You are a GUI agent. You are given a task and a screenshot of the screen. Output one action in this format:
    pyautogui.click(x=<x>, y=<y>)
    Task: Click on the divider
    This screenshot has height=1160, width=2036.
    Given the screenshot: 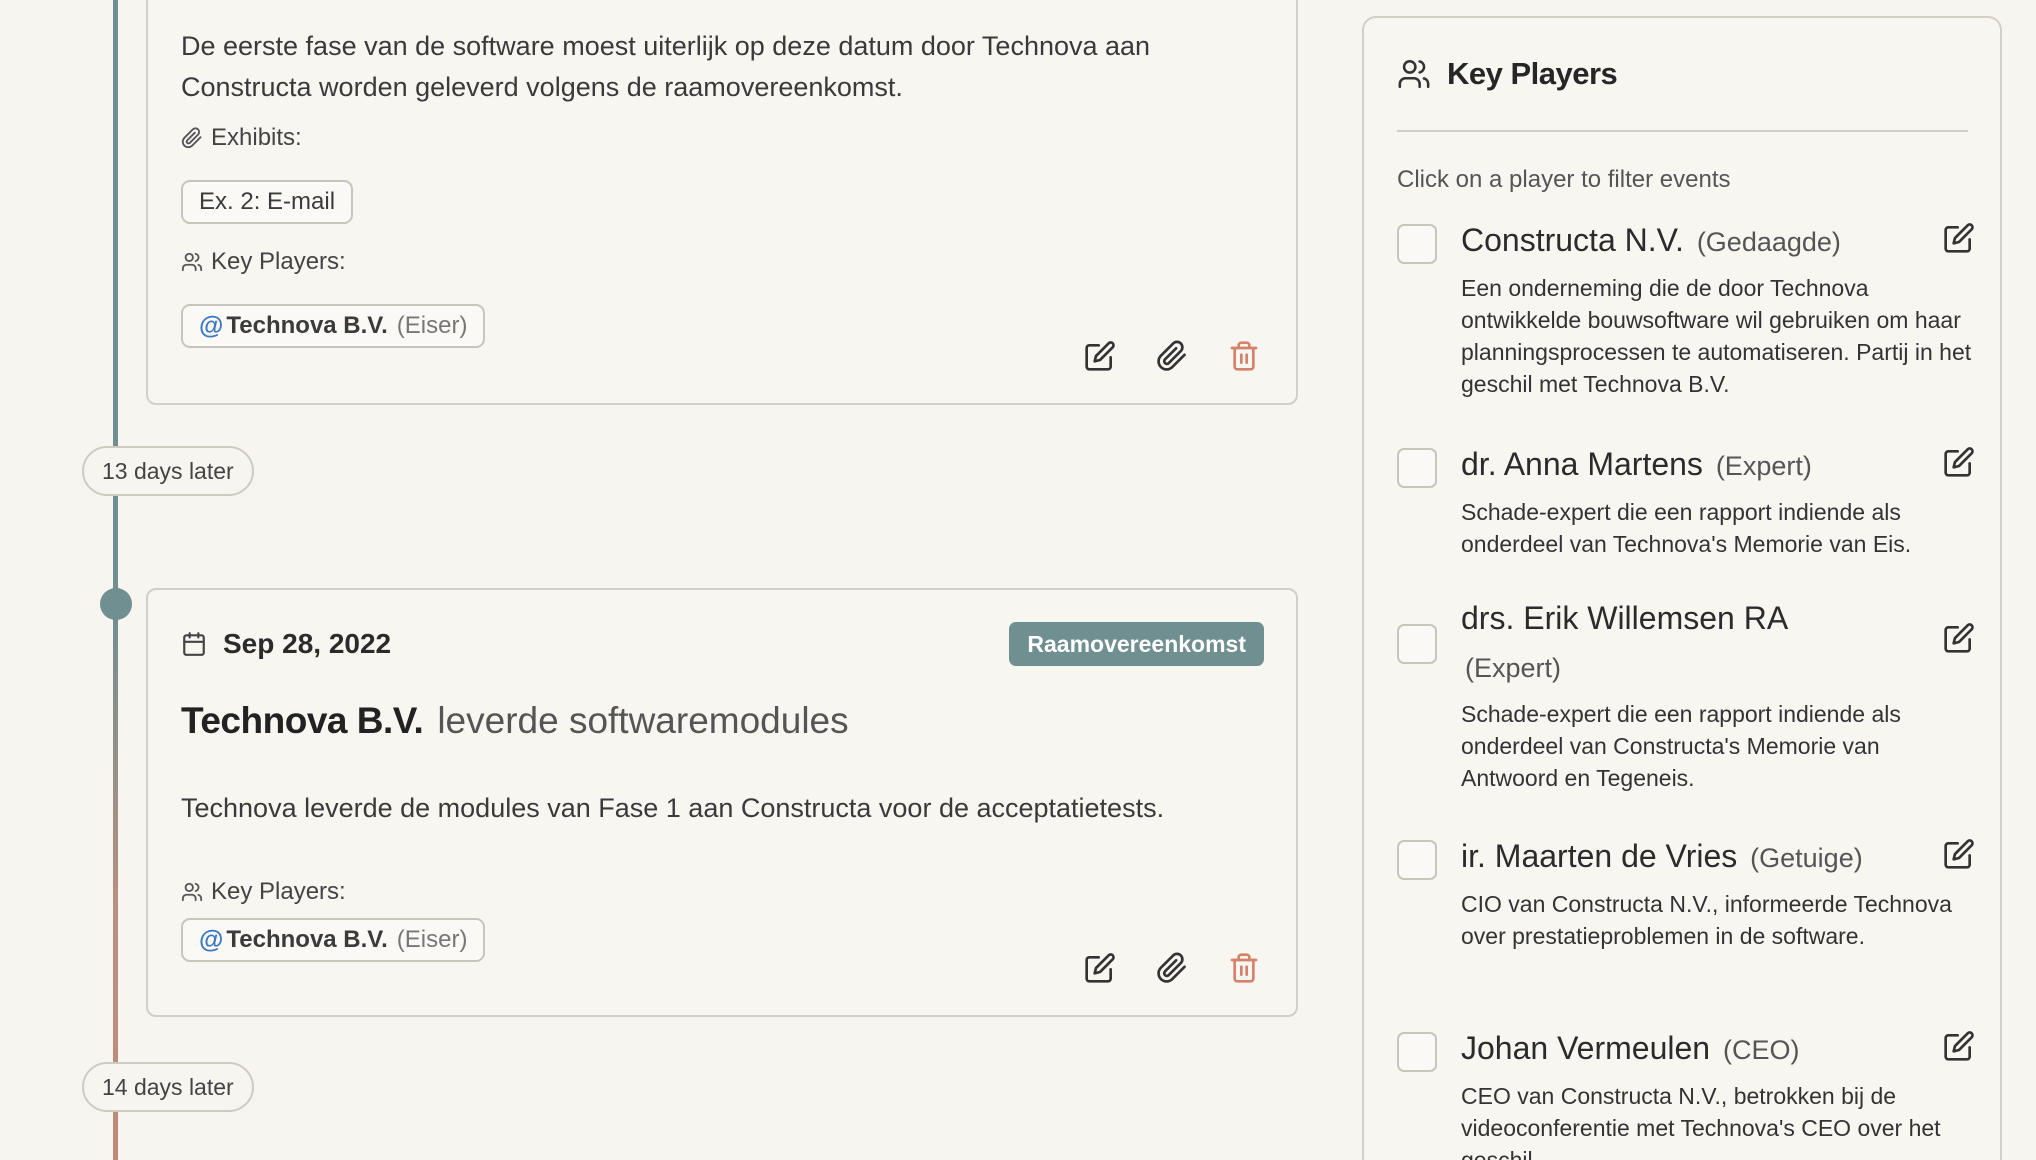 What is the action you would take?
    pyautogui.click(x=1682, y=131)
    